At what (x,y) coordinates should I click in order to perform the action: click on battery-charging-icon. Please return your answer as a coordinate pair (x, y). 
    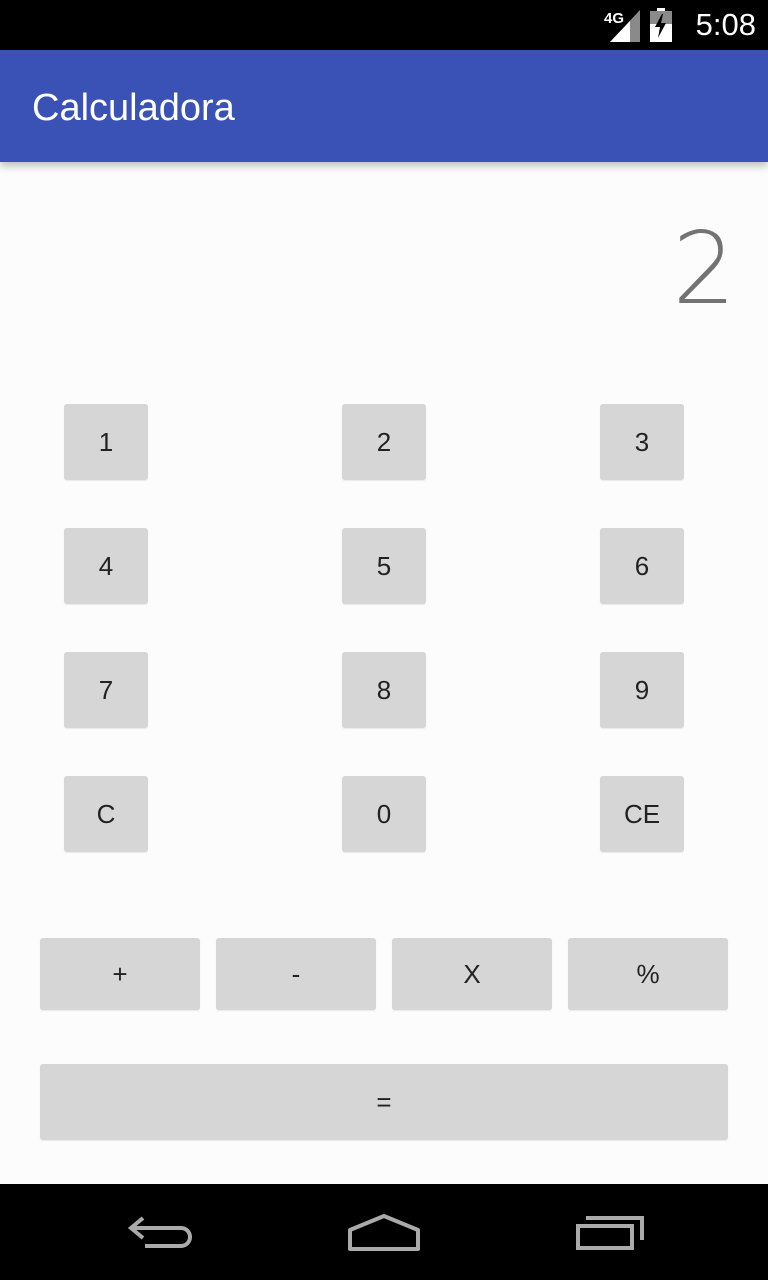
    Looking at the image, I should click on (661, 25).